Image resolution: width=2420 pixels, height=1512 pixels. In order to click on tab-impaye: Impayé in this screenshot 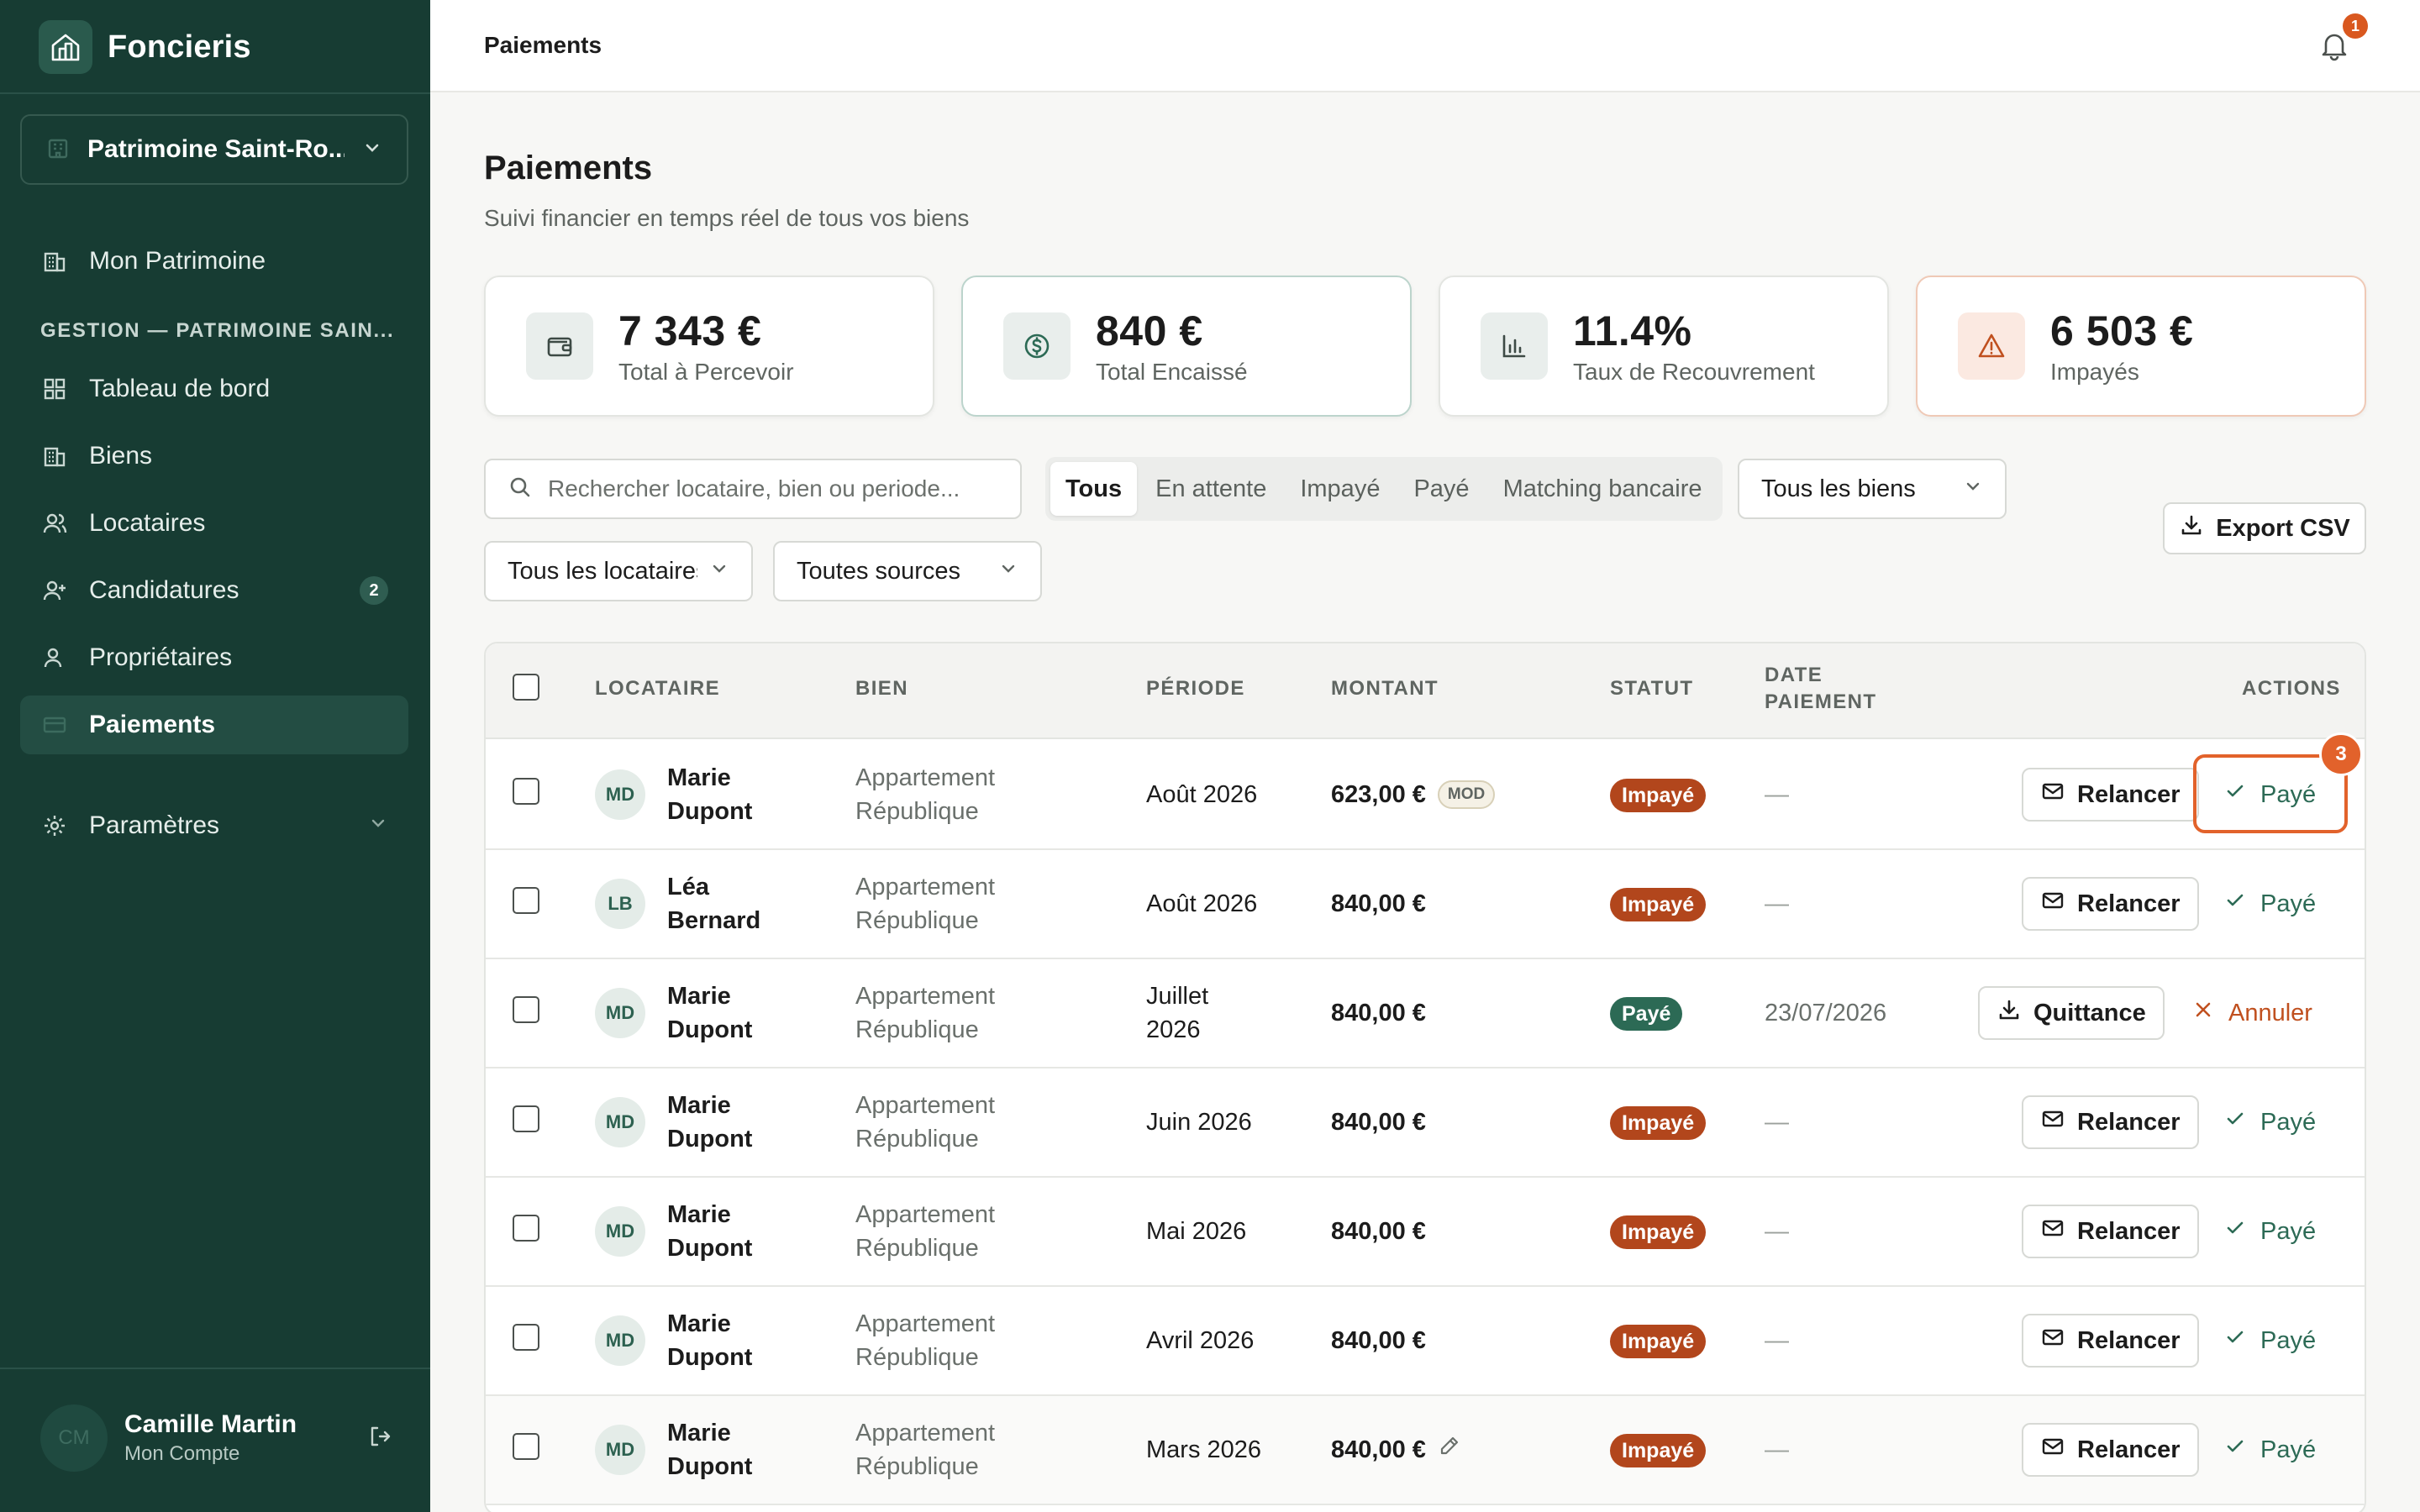, I will do `click(1340, 489)`.